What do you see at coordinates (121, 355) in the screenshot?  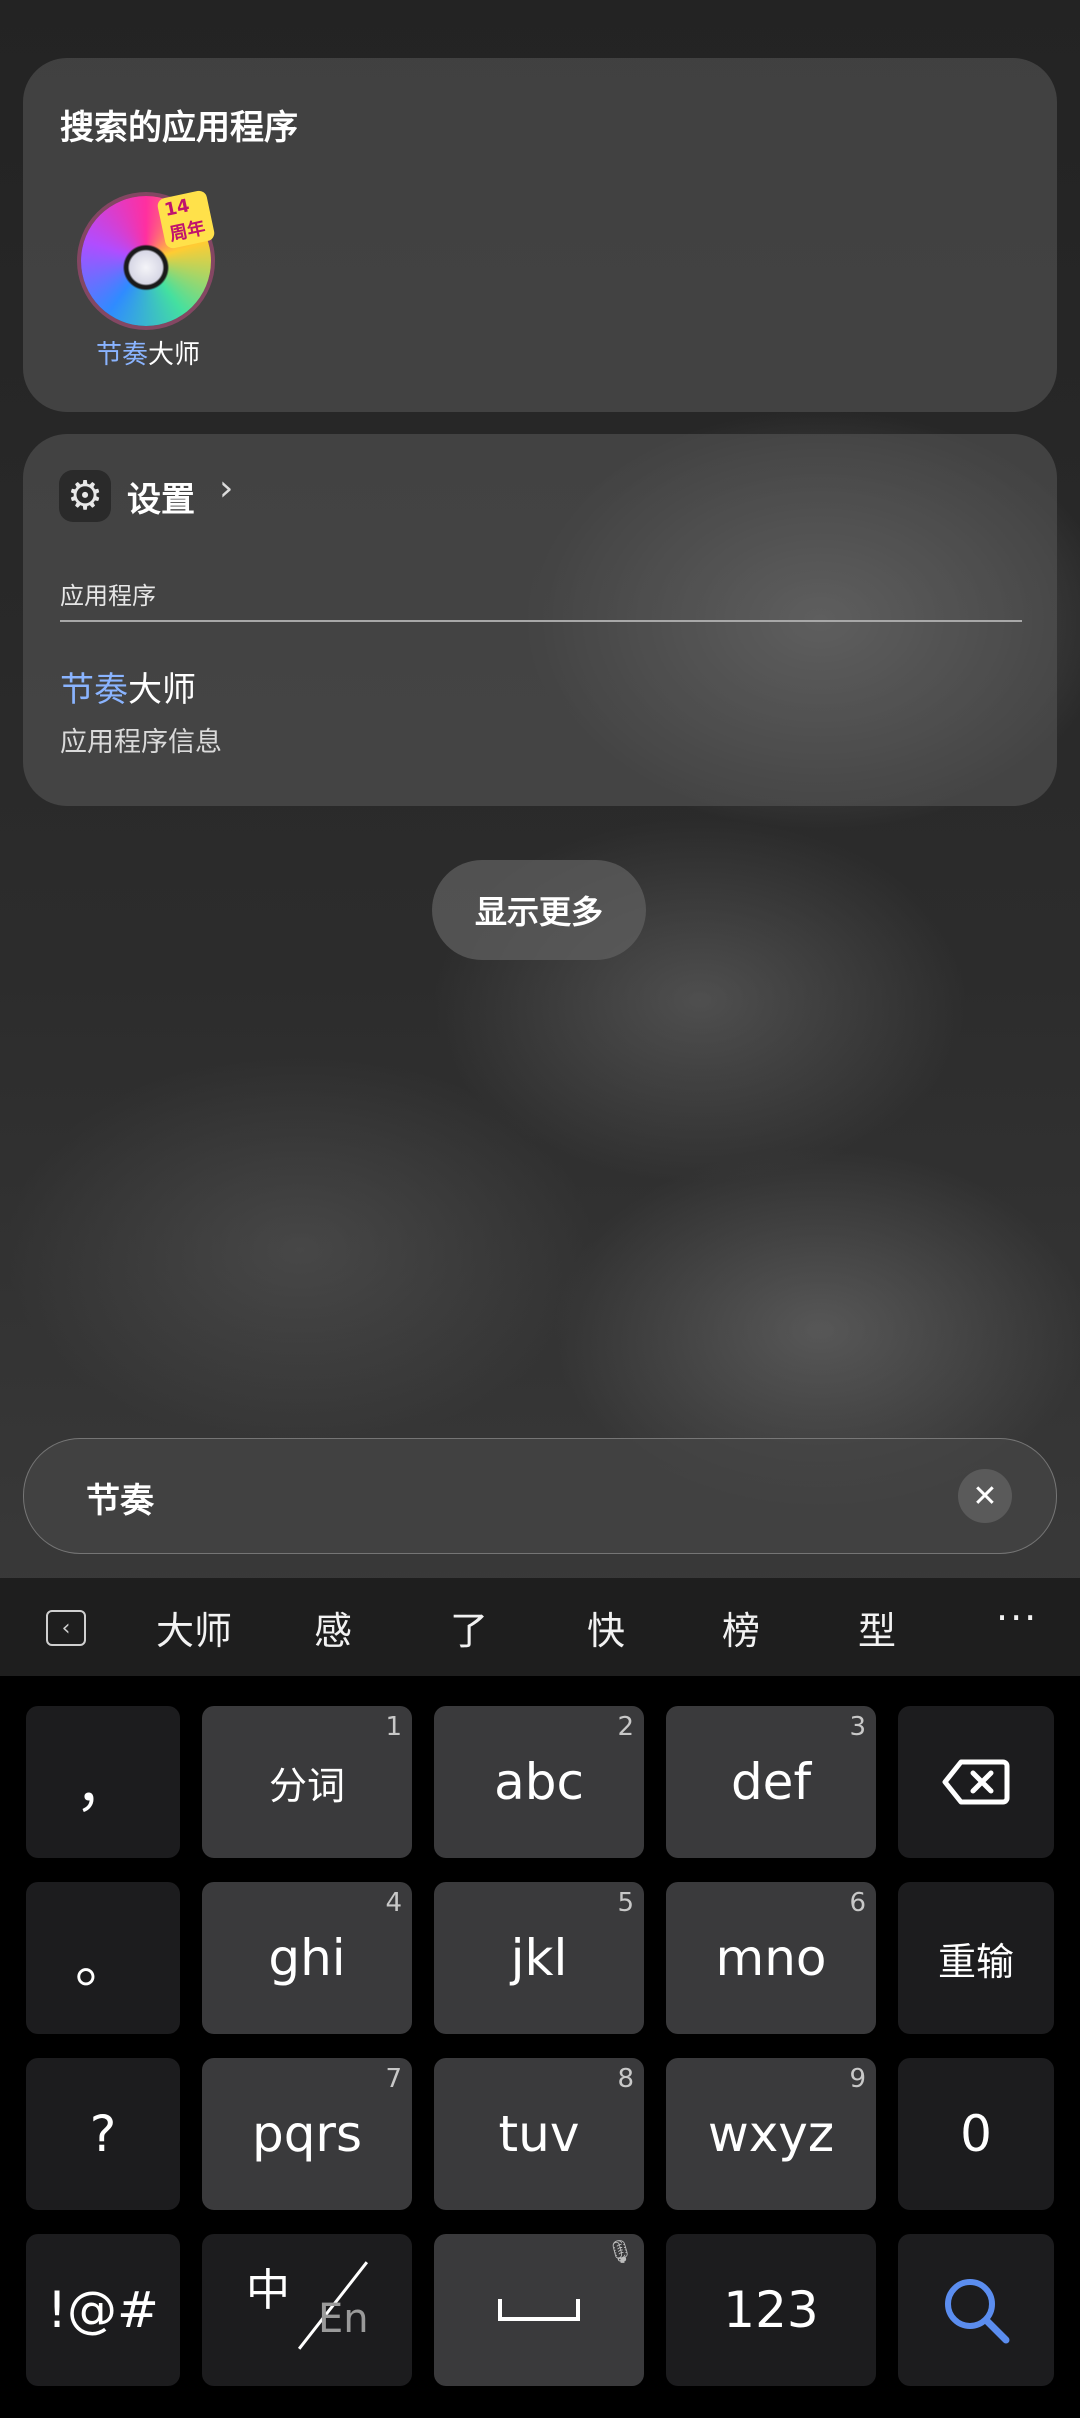 I see `app-label-highlight: 节奏` at bounding box center [121, 355].